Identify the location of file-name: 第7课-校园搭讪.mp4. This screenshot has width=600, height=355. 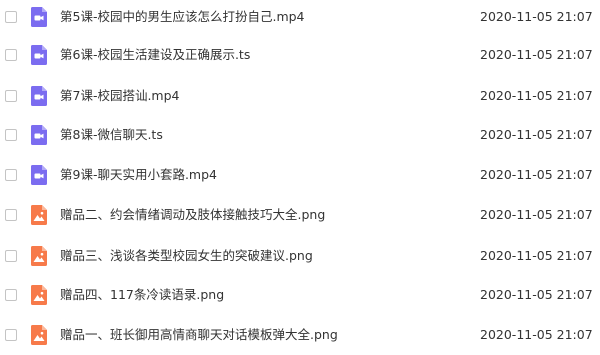
(120, 96).